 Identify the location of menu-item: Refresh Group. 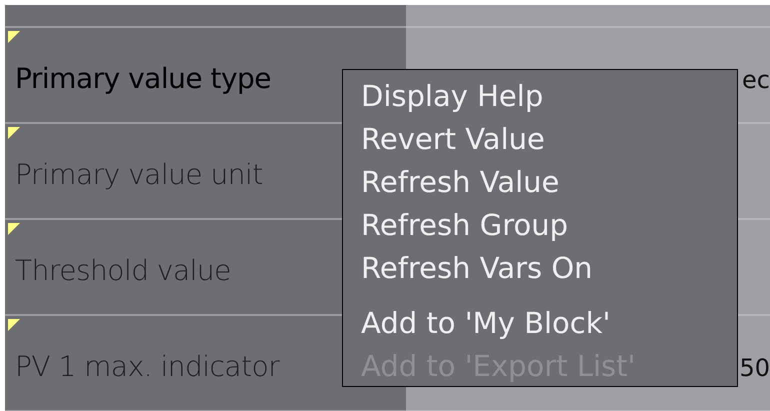
(540, 225).